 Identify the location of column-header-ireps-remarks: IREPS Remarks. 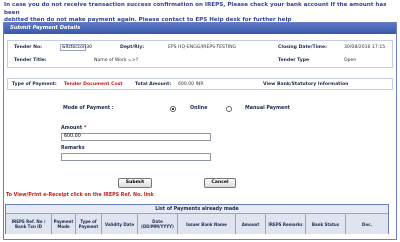
(286, 224).